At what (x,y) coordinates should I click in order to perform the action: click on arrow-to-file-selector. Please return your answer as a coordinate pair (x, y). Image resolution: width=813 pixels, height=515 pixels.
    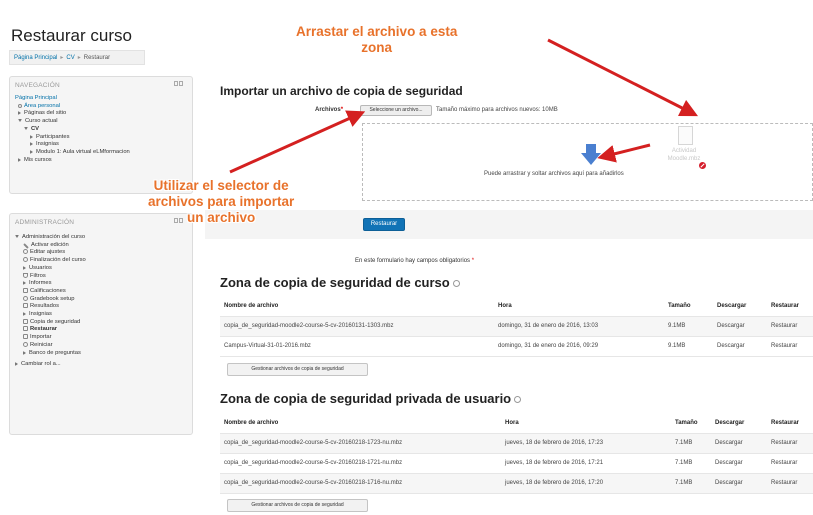
    Looking at the image, I should click on (297, 142).